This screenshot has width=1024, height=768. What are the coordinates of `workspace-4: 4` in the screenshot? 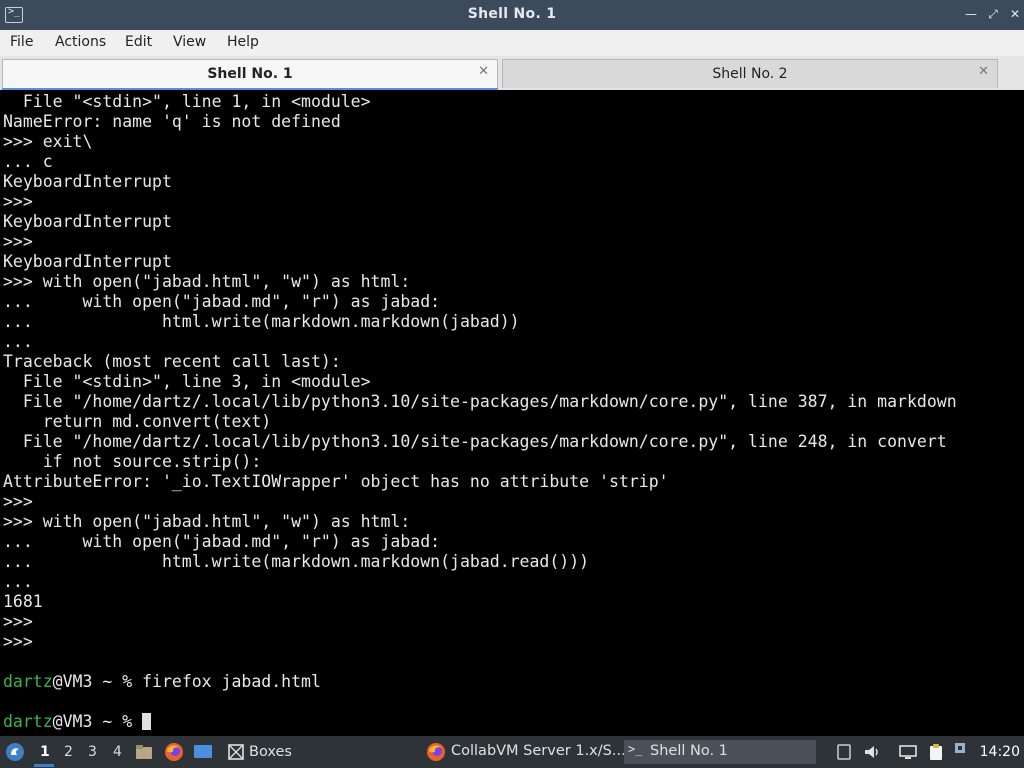 It's located at (117, 752).